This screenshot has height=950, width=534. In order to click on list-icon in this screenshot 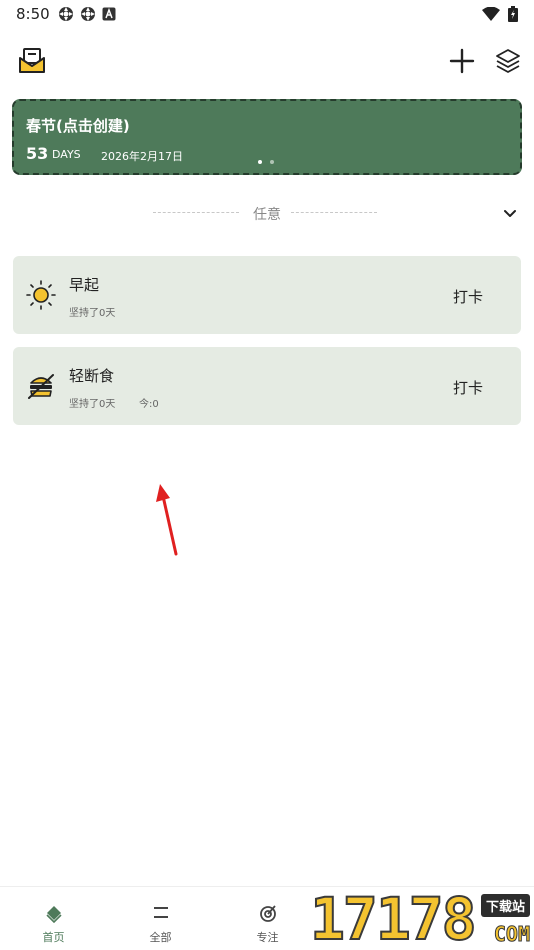, I will do `click(161, 912)`.